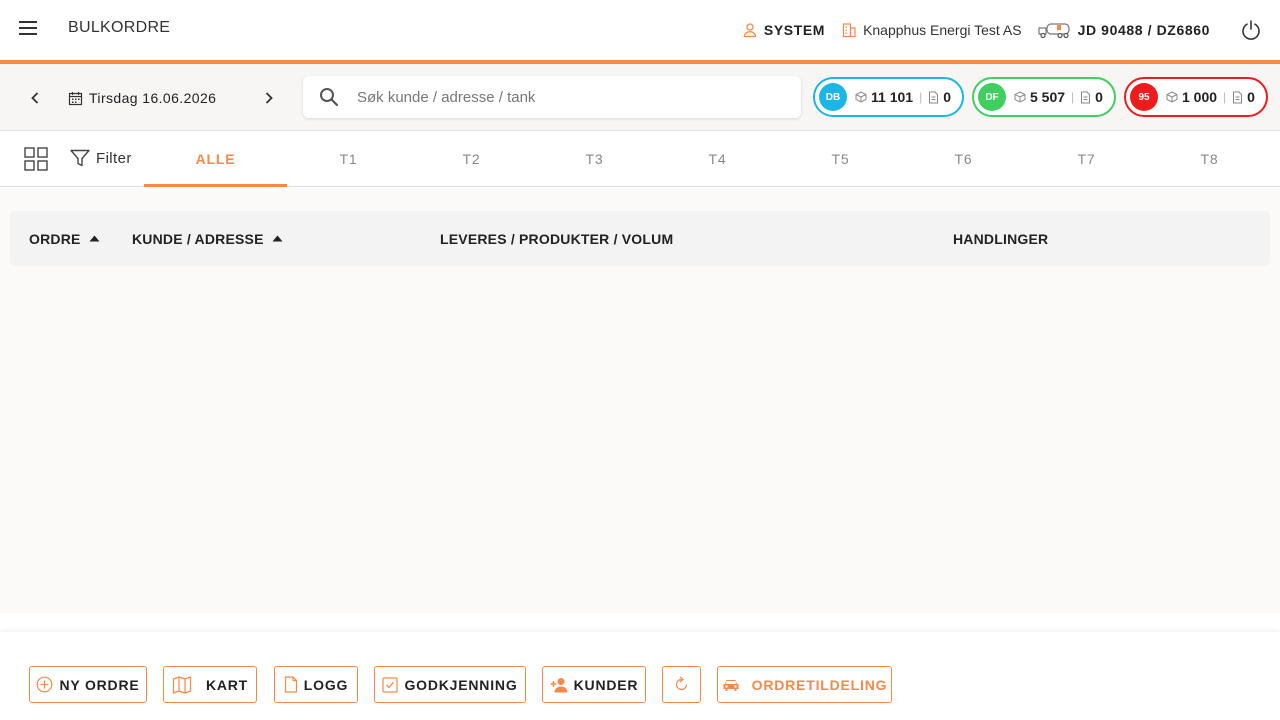  I want to click on car-icon, so click(731, 685).